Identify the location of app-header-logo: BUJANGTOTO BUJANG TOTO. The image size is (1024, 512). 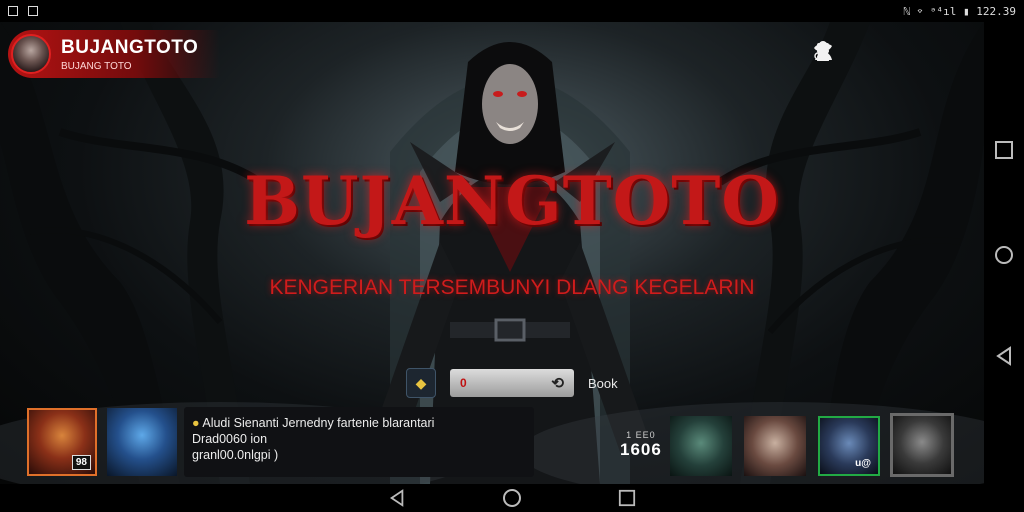
(114, 54).